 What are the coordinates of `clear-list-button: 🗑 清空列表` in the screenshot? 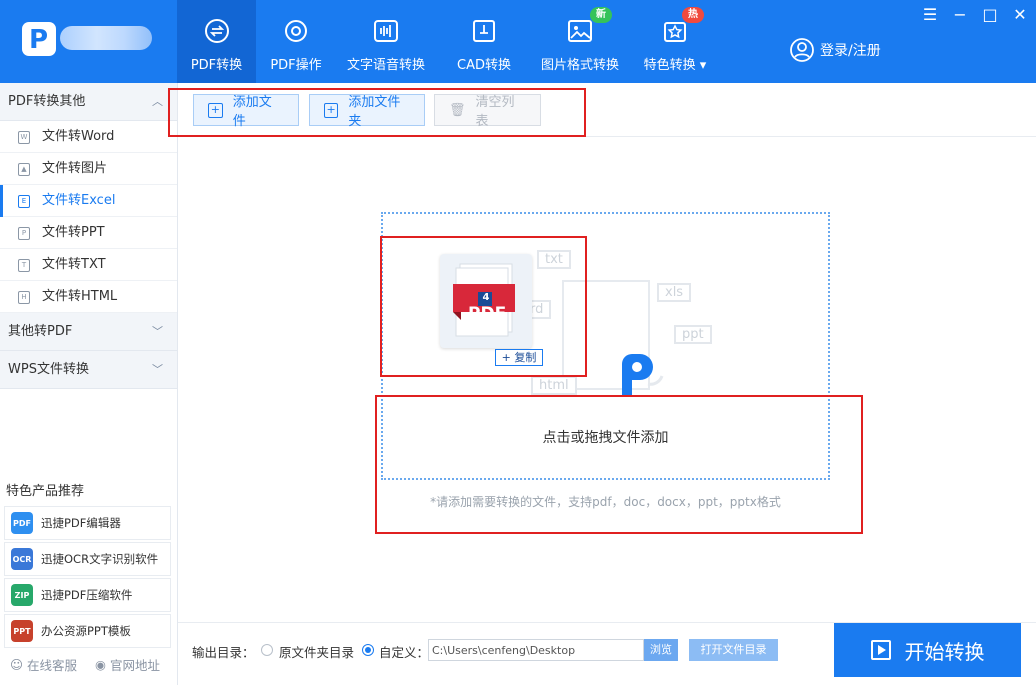 It's located at (487, 111).